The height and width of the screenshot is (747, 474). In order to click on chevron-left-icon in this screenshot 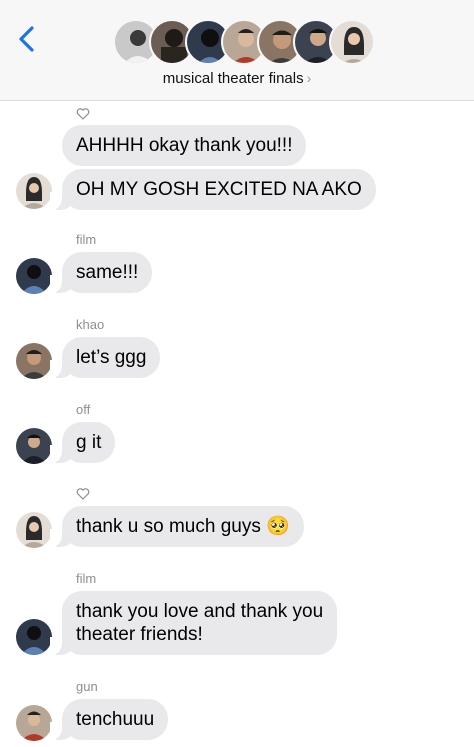, I will do `click(26, 39)`.